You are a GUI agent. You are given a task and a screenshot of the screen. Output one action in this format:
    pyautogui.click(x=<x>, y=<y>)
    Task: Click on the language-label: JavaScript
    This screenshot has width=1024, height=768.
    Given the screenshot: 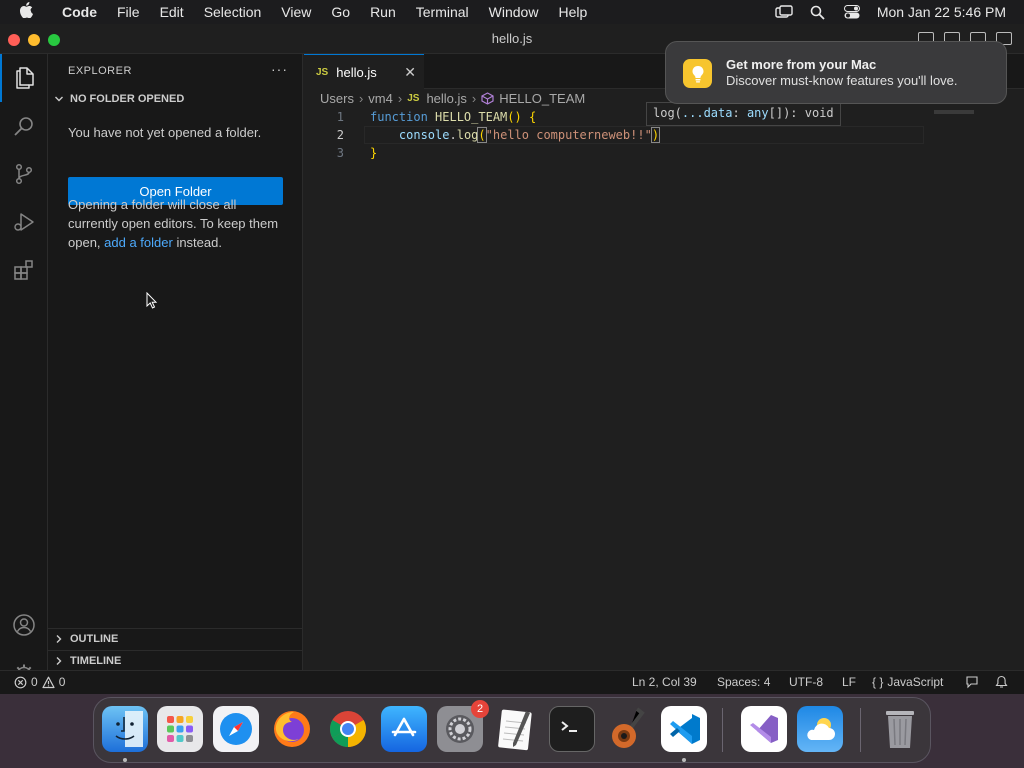 What is the action you would take?
    pyautogui.click(x=915, y=682)
    